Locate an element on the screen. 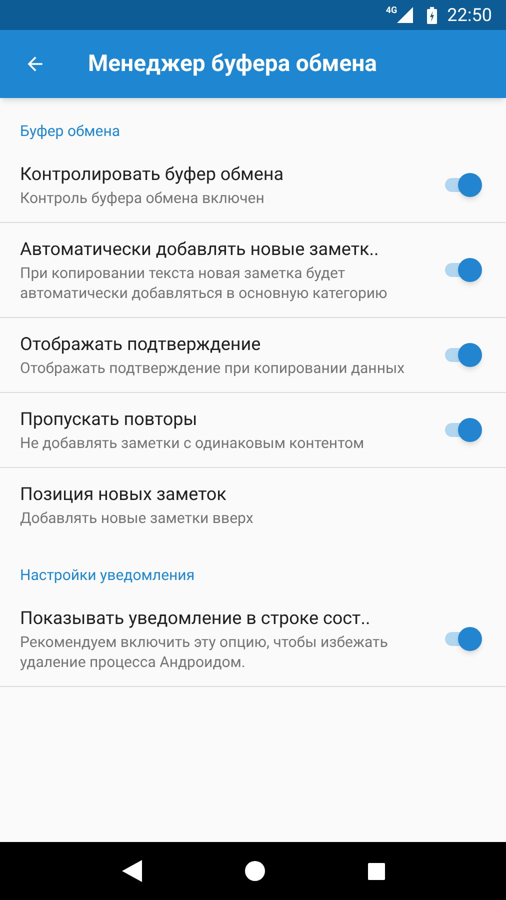 The width and height of the screenshot is (506, 900). network-label: 4G is located at coordinates (392, 11).